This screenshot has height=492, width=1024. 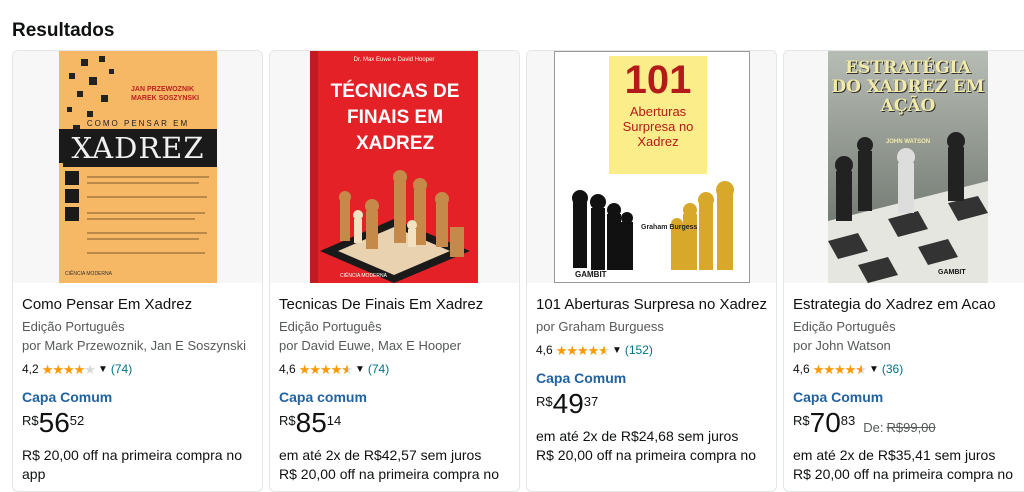 What do you see at coordinates (138, 123) in the screenshot?
I see `cover-series: COMO PENSAR EM` at bounding box center [138, 123].